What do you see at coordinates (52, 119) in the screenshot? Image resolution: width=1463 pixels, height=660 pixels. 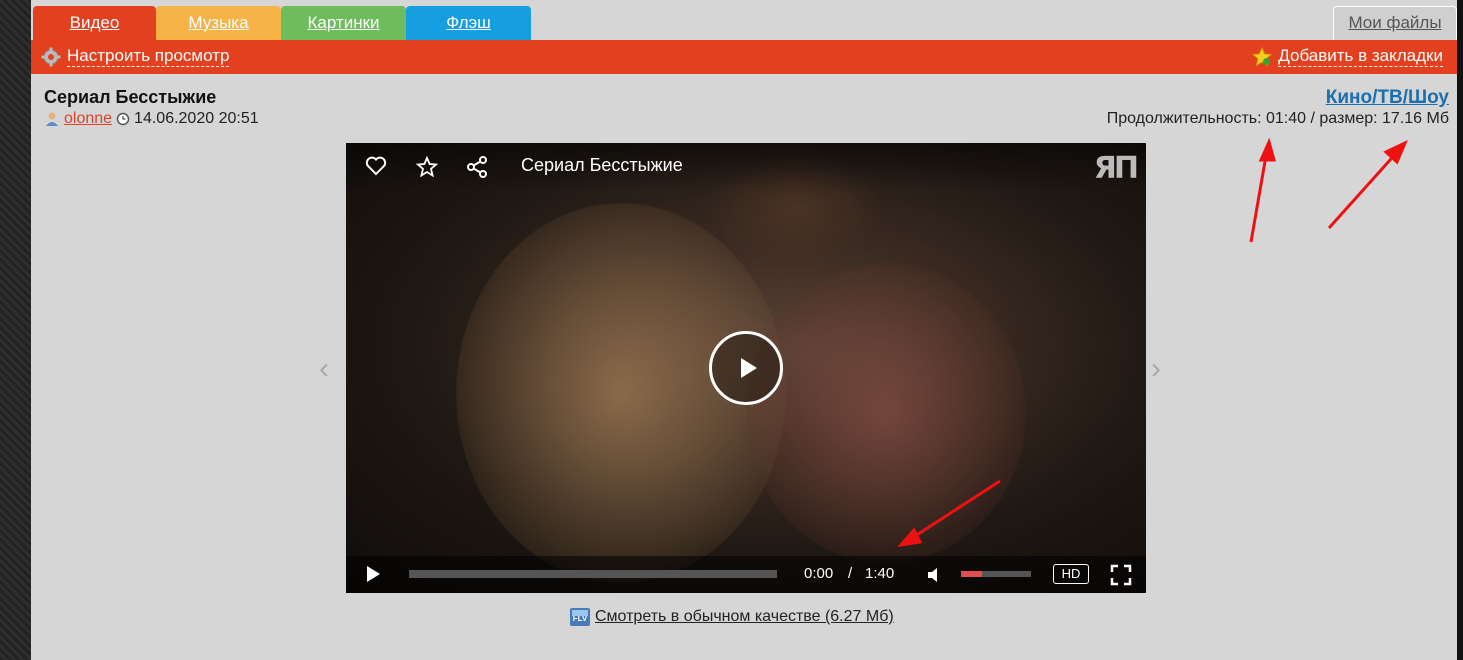 I see `user-icon` at bounding box center [52, 119].